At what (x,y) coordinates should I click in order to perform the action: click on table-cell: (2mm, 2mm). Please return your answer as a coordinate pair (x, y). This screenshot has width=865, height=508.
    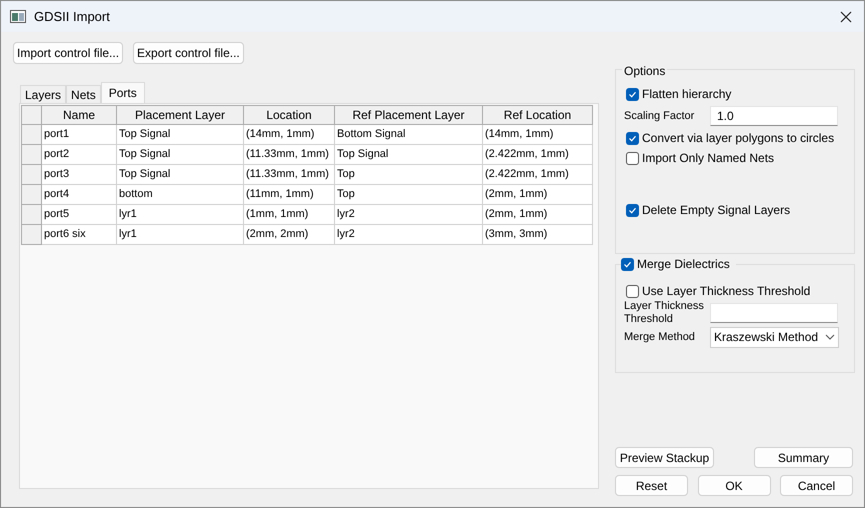
    Looking at the image, I should click on (289, 235).